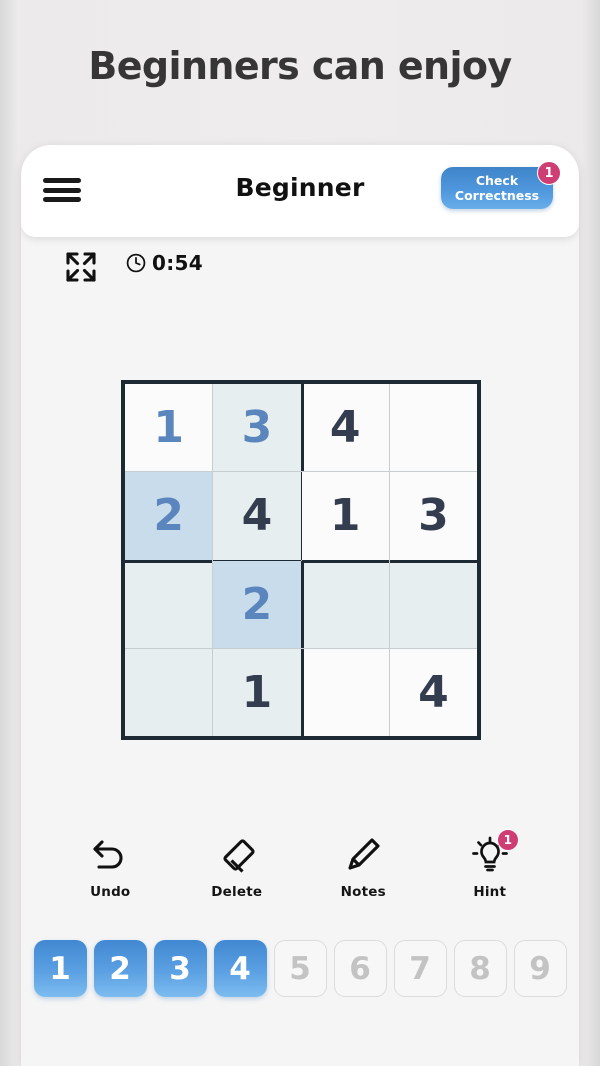 The height and width of the screenshot is (1066, 600). What do you see at coordinates (110, 892) in the screenshot?
I see `tool-label: Undo` at bounding box center [110, 892].